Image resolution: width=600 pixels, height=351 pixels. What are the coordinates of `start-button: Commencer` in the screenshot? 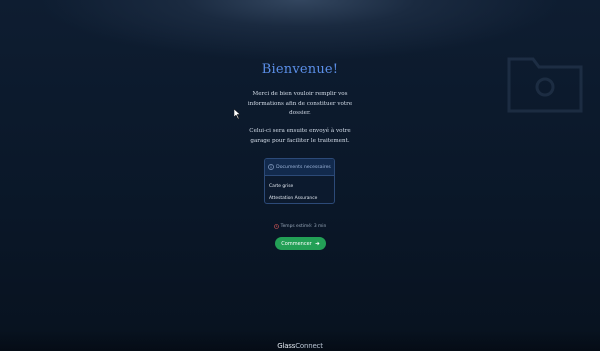 It's located at (300, 243).